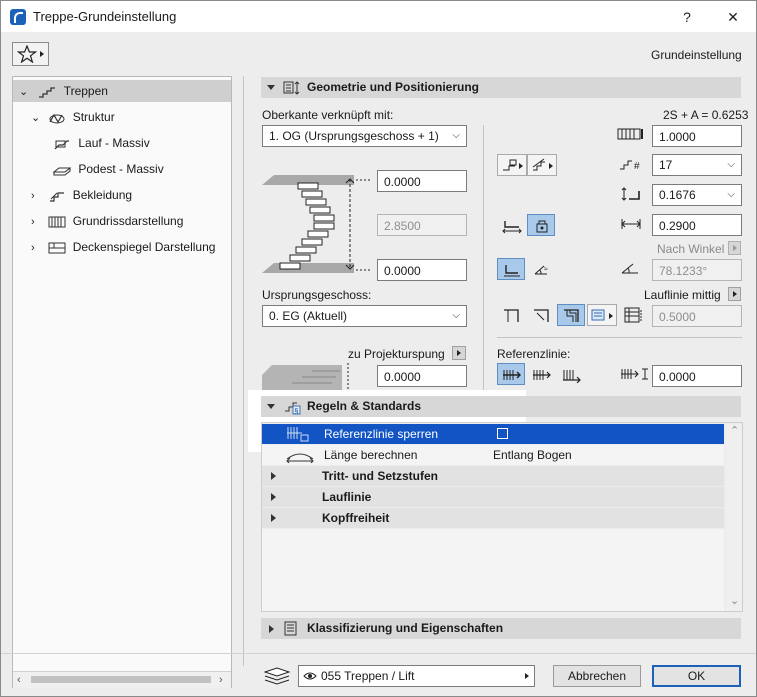 The width and height of the screenshot is (757, 697). Describe the element at coordinates (696, 55) in the screenshot. I see `settings-subtitle: Grundeinstellung` at that location.